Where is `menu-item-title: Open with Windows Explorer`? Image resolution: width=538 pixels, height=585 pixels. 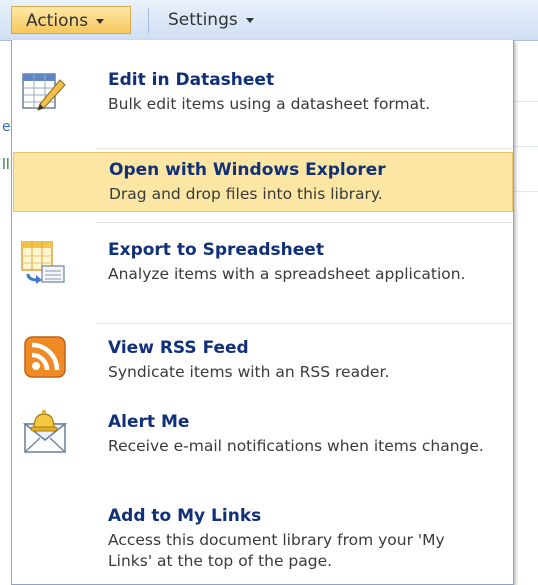 menu-item-title: Open with Windows Explorer is located at coordinates (247, 170).